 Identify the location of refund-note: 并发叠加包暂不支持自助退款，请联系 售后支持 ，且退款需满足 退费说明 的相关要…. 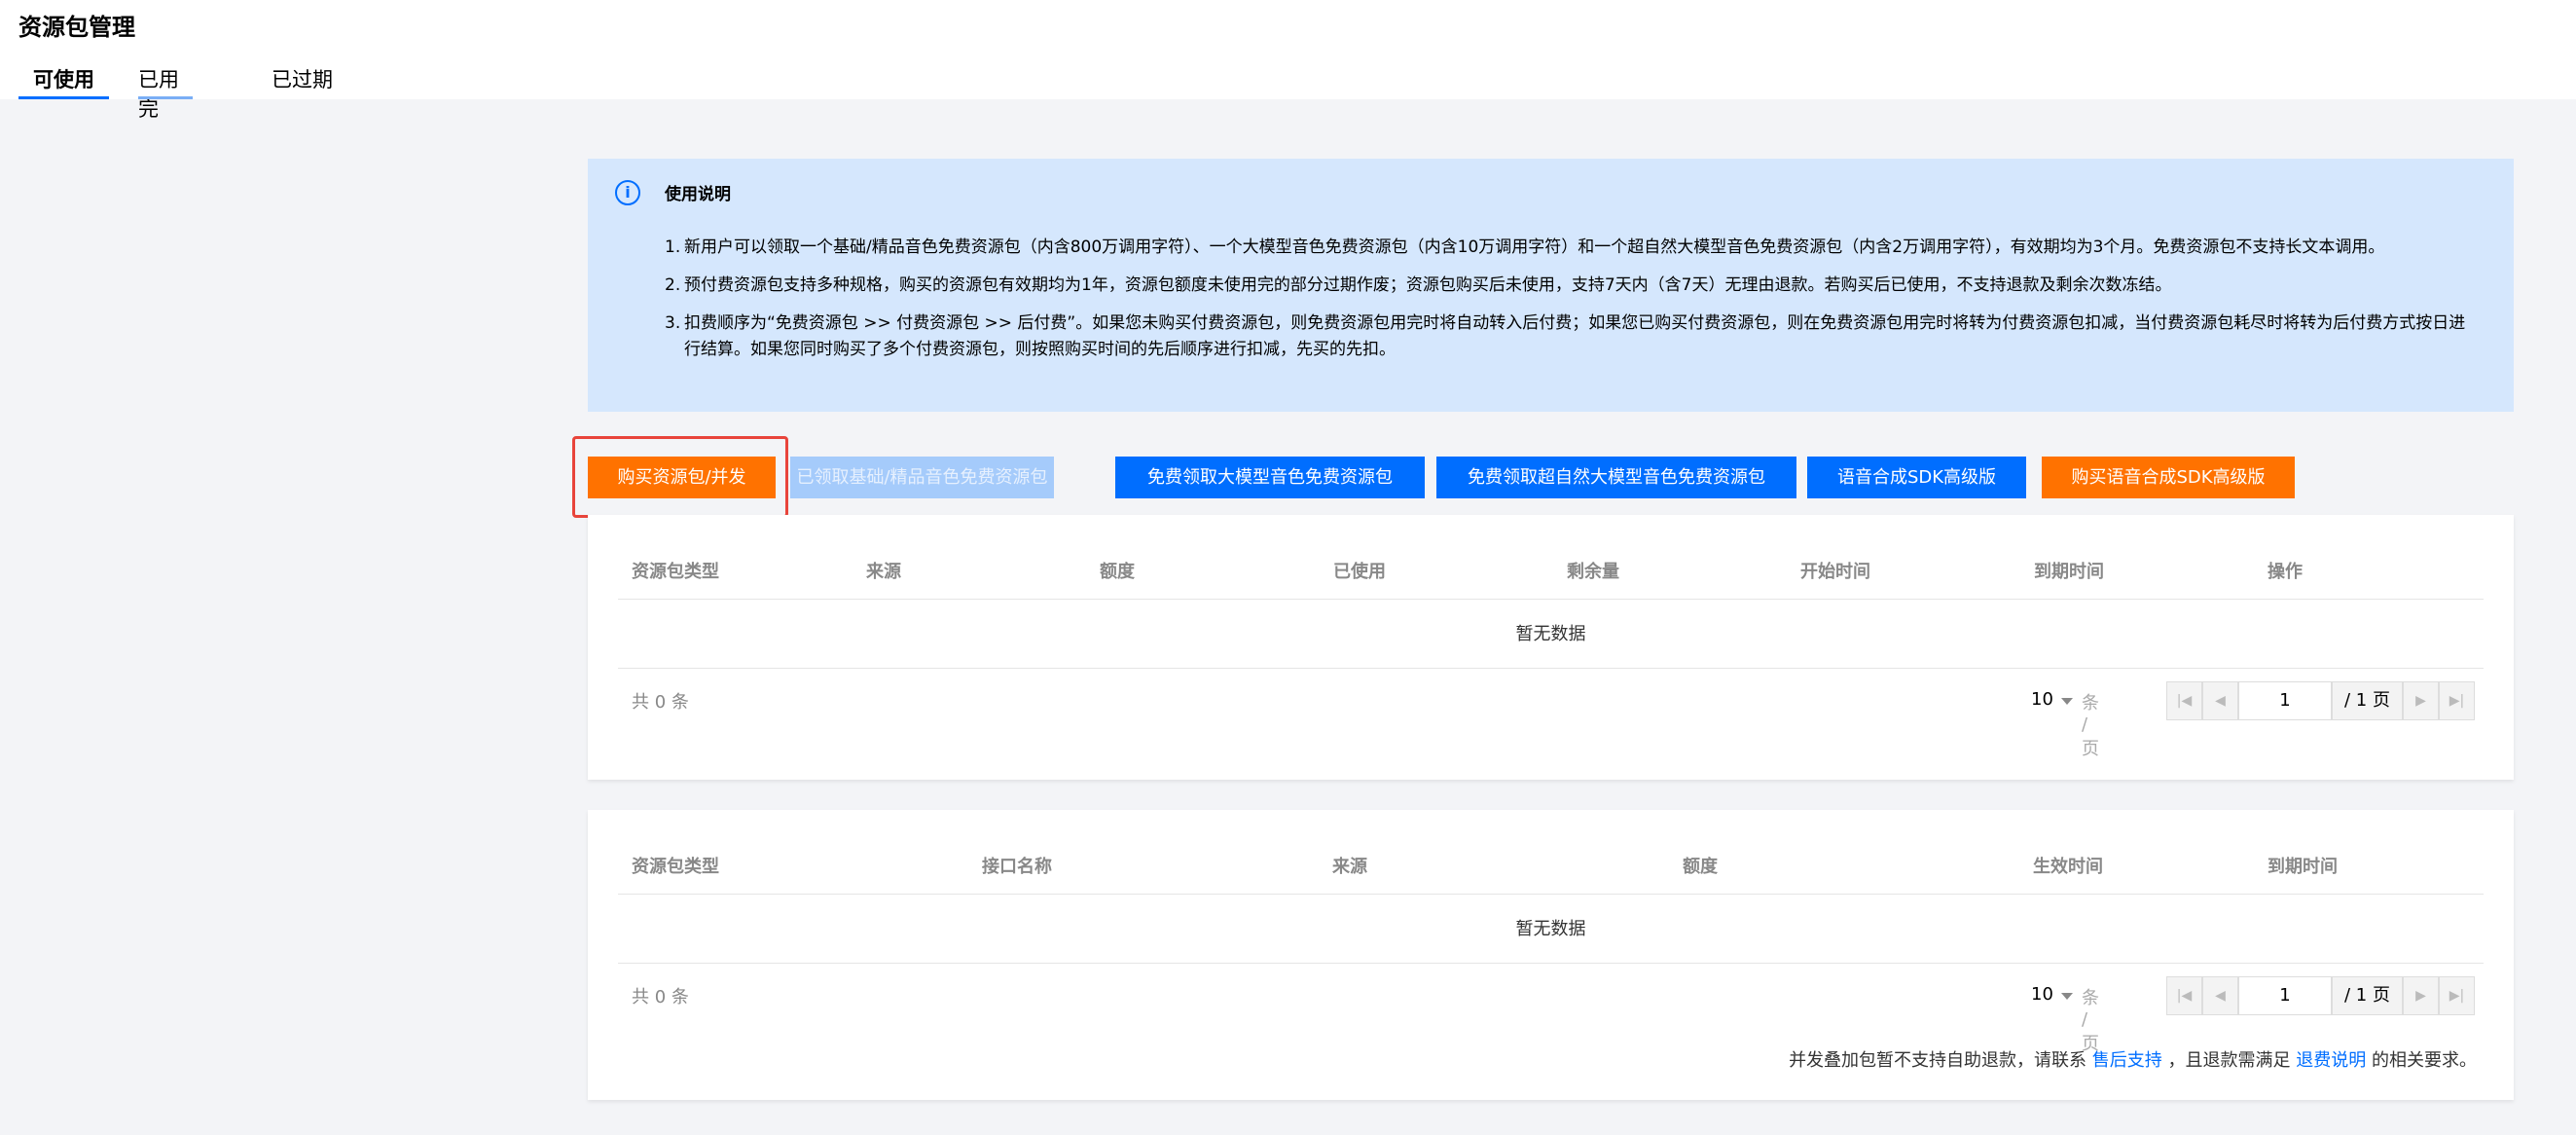
(2133, 1059).